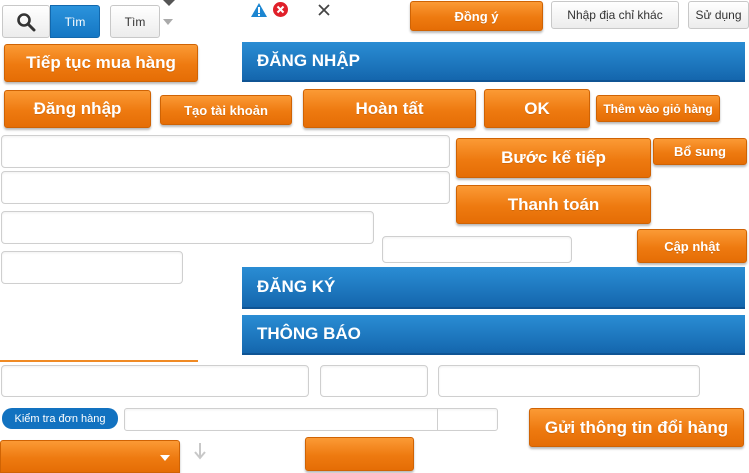  I want to click on enter-other-address-button: Nhập địa chỉ khác, so click(615, 15).